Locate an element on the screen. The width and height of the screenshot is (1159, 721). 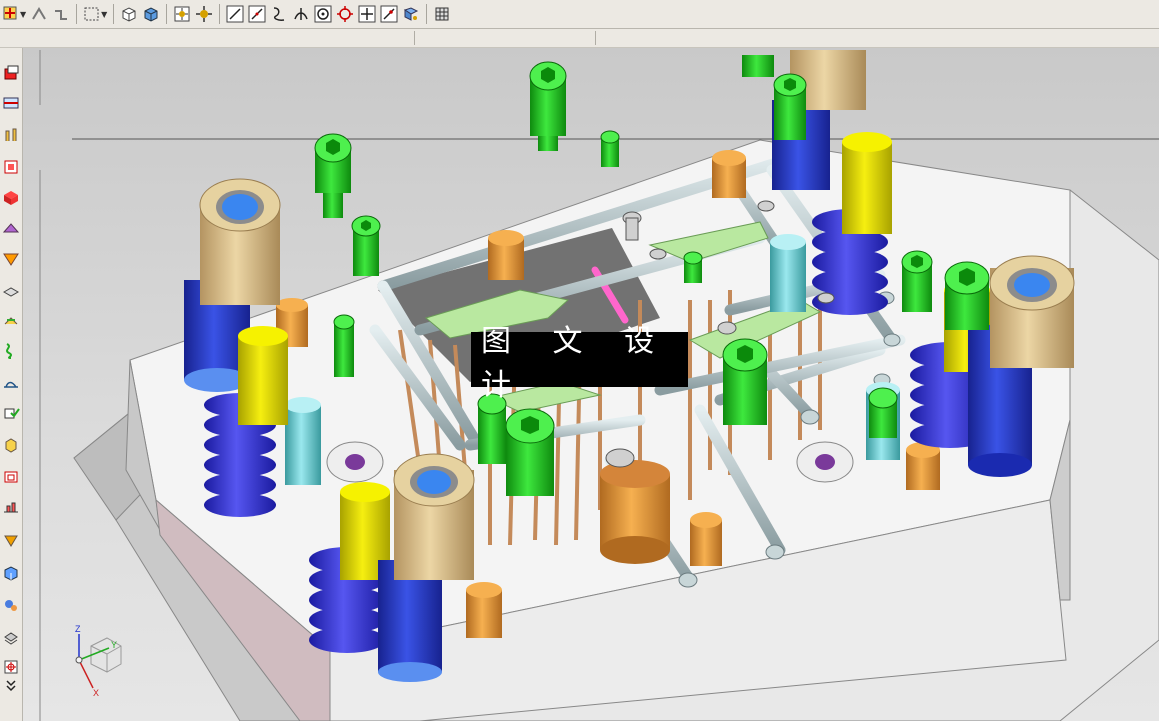
cooling-channel-icon is located at coordinates (11, 573).